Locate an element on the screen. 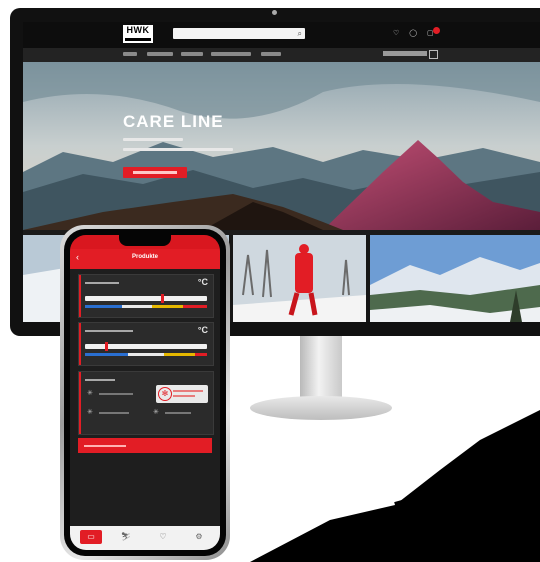 The image size is (540, 562). brand-logo-tagline is located at coordinates (138, 39).